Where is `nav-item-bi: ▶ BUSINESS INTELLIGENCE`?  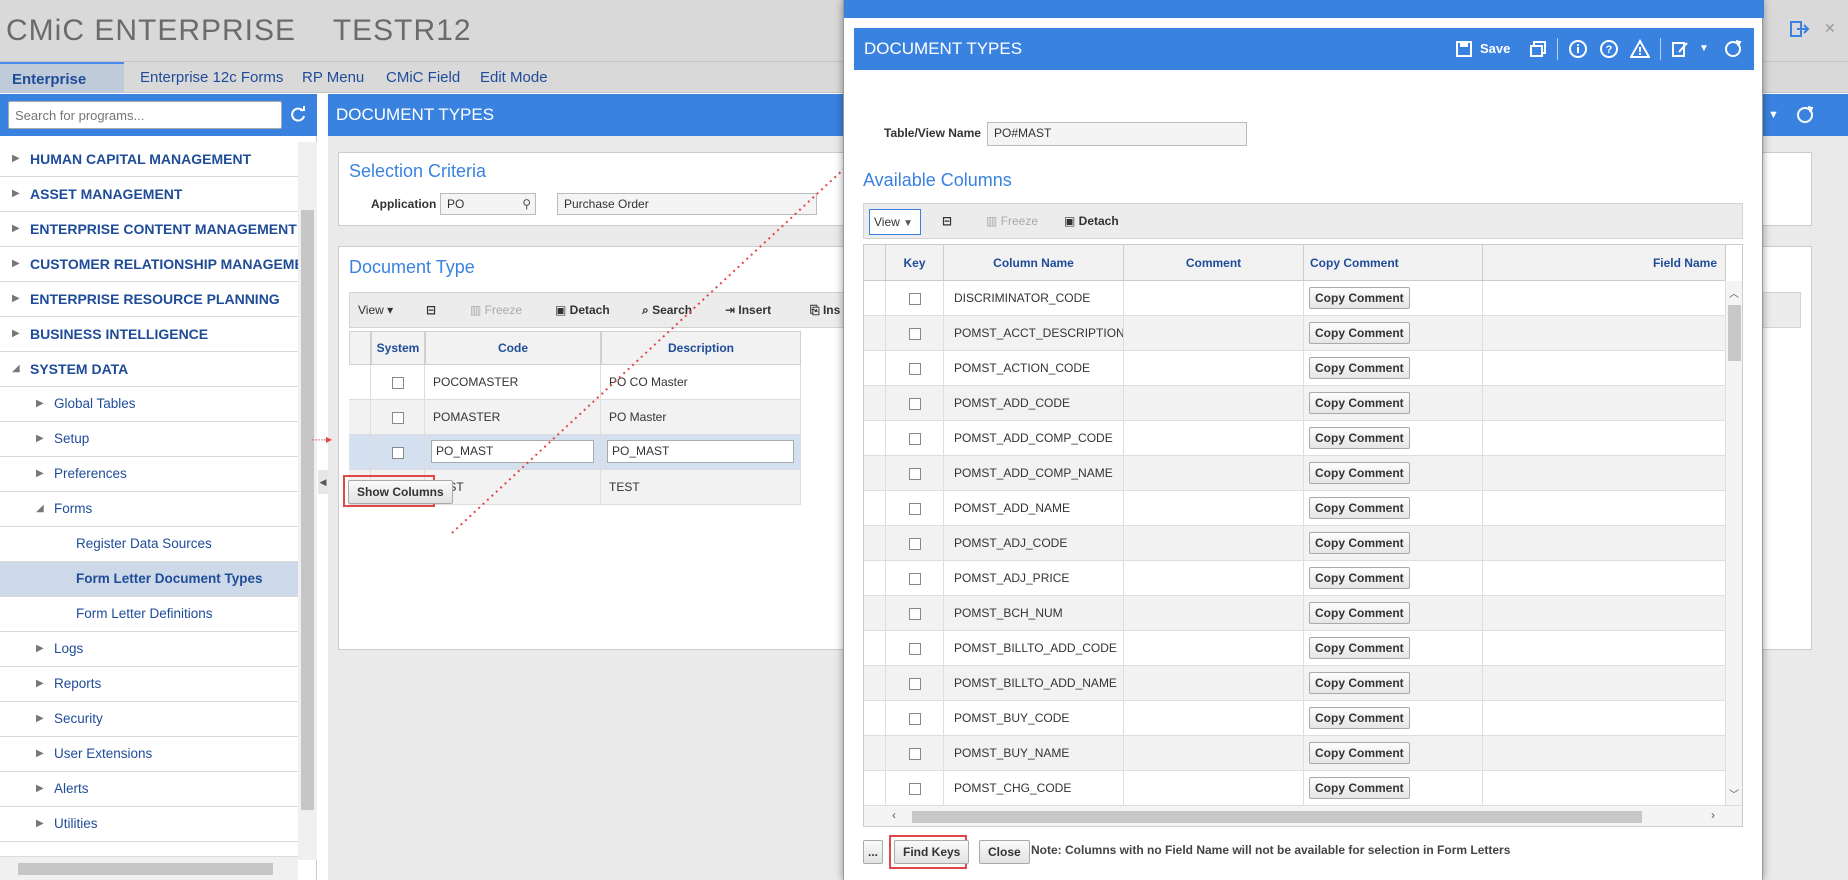 nav-item-bi: ▶ BUSINESS INTELLIGENCE is located at coordinates (149, 334).